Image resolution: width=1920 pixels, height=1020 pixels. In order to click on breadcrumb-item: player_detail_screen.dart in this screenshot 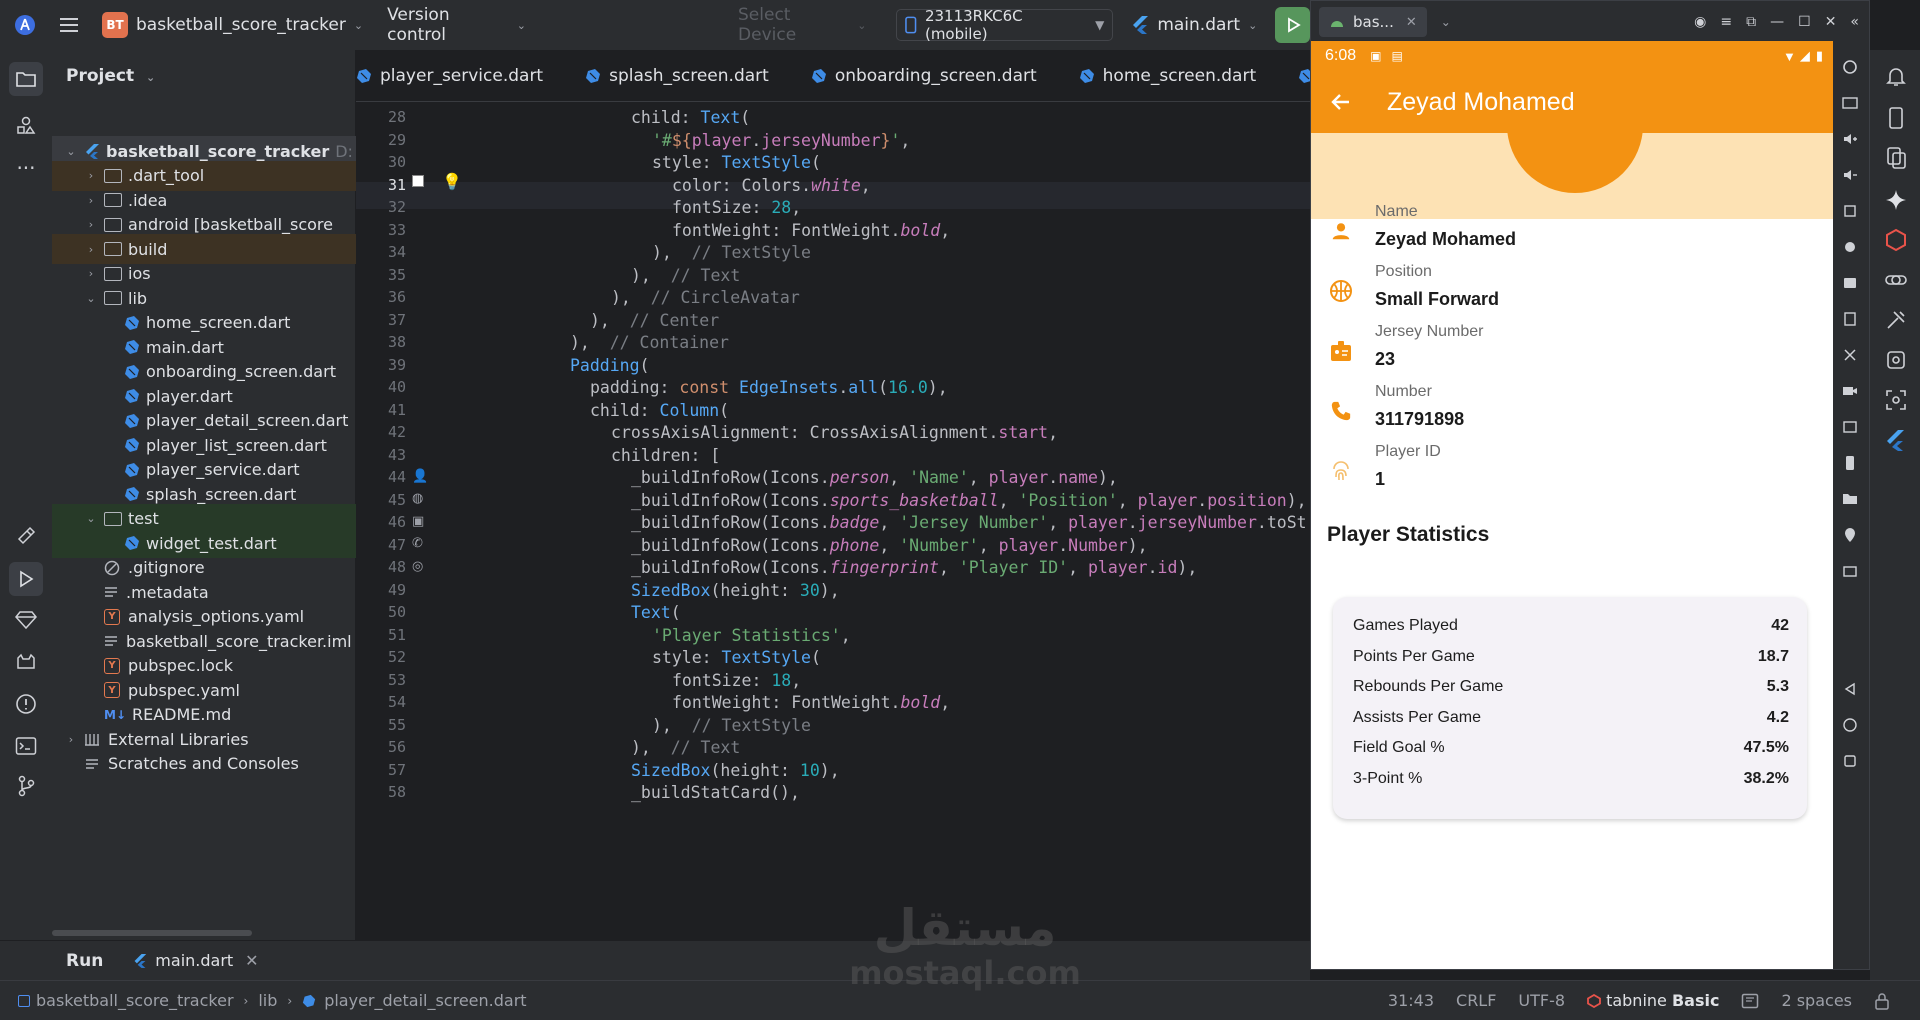, I will do `click(414, 1000)`.